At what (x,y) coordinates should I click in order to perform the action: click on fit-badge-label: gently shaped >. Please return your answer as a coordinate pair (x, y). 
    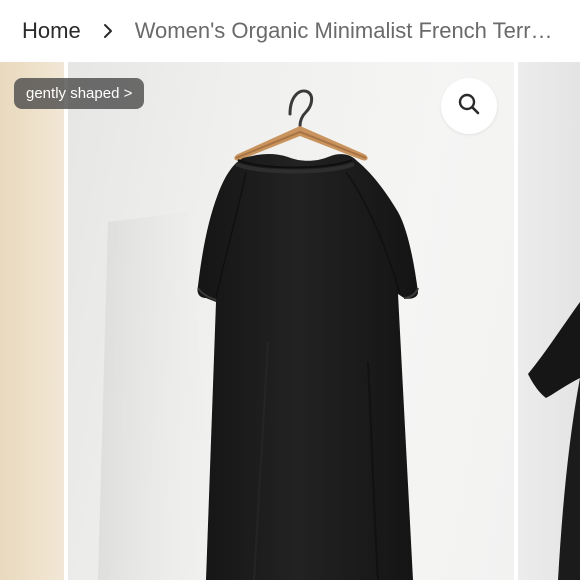
    Looking at the image, I should click on (79, 93).